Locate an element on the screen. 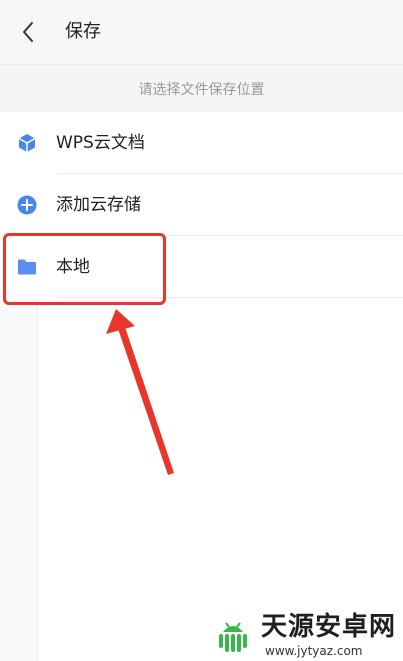  location-item-add-cloud-storage: 添加云存储 is located at coordinates (201, 205).